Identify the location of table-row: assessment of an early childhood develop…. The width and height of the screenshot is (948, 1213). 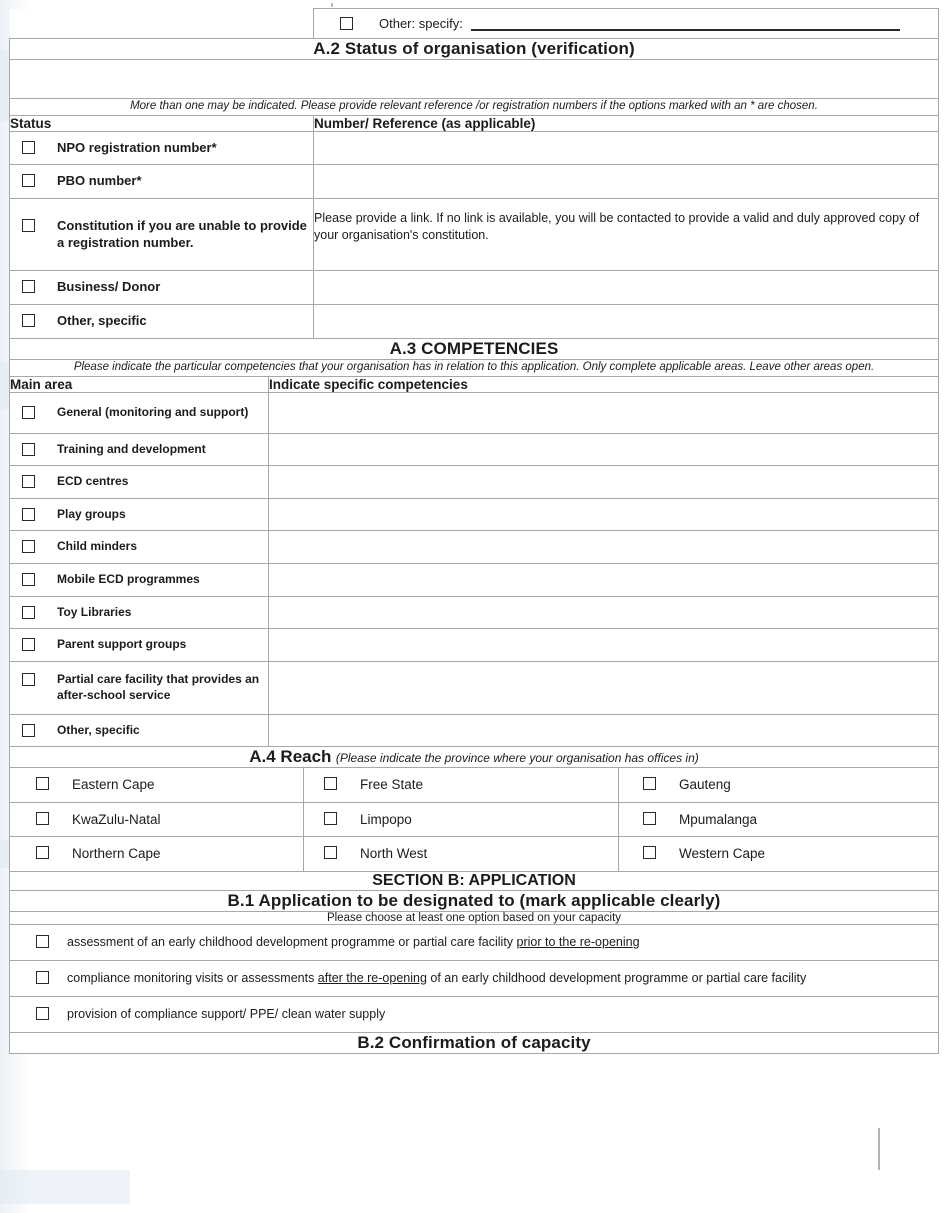
(474, 942).